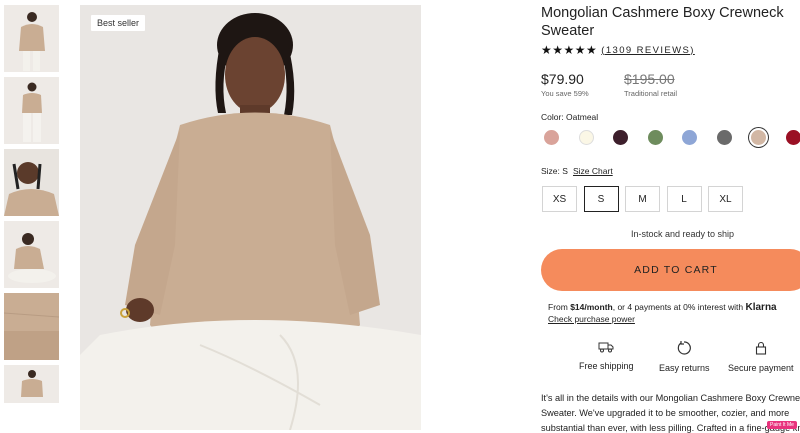 The image size is (800, 433). Describe the element at coordinates (565, 93) in the screenshot. I see `savings-text: You save 59%` at that location.